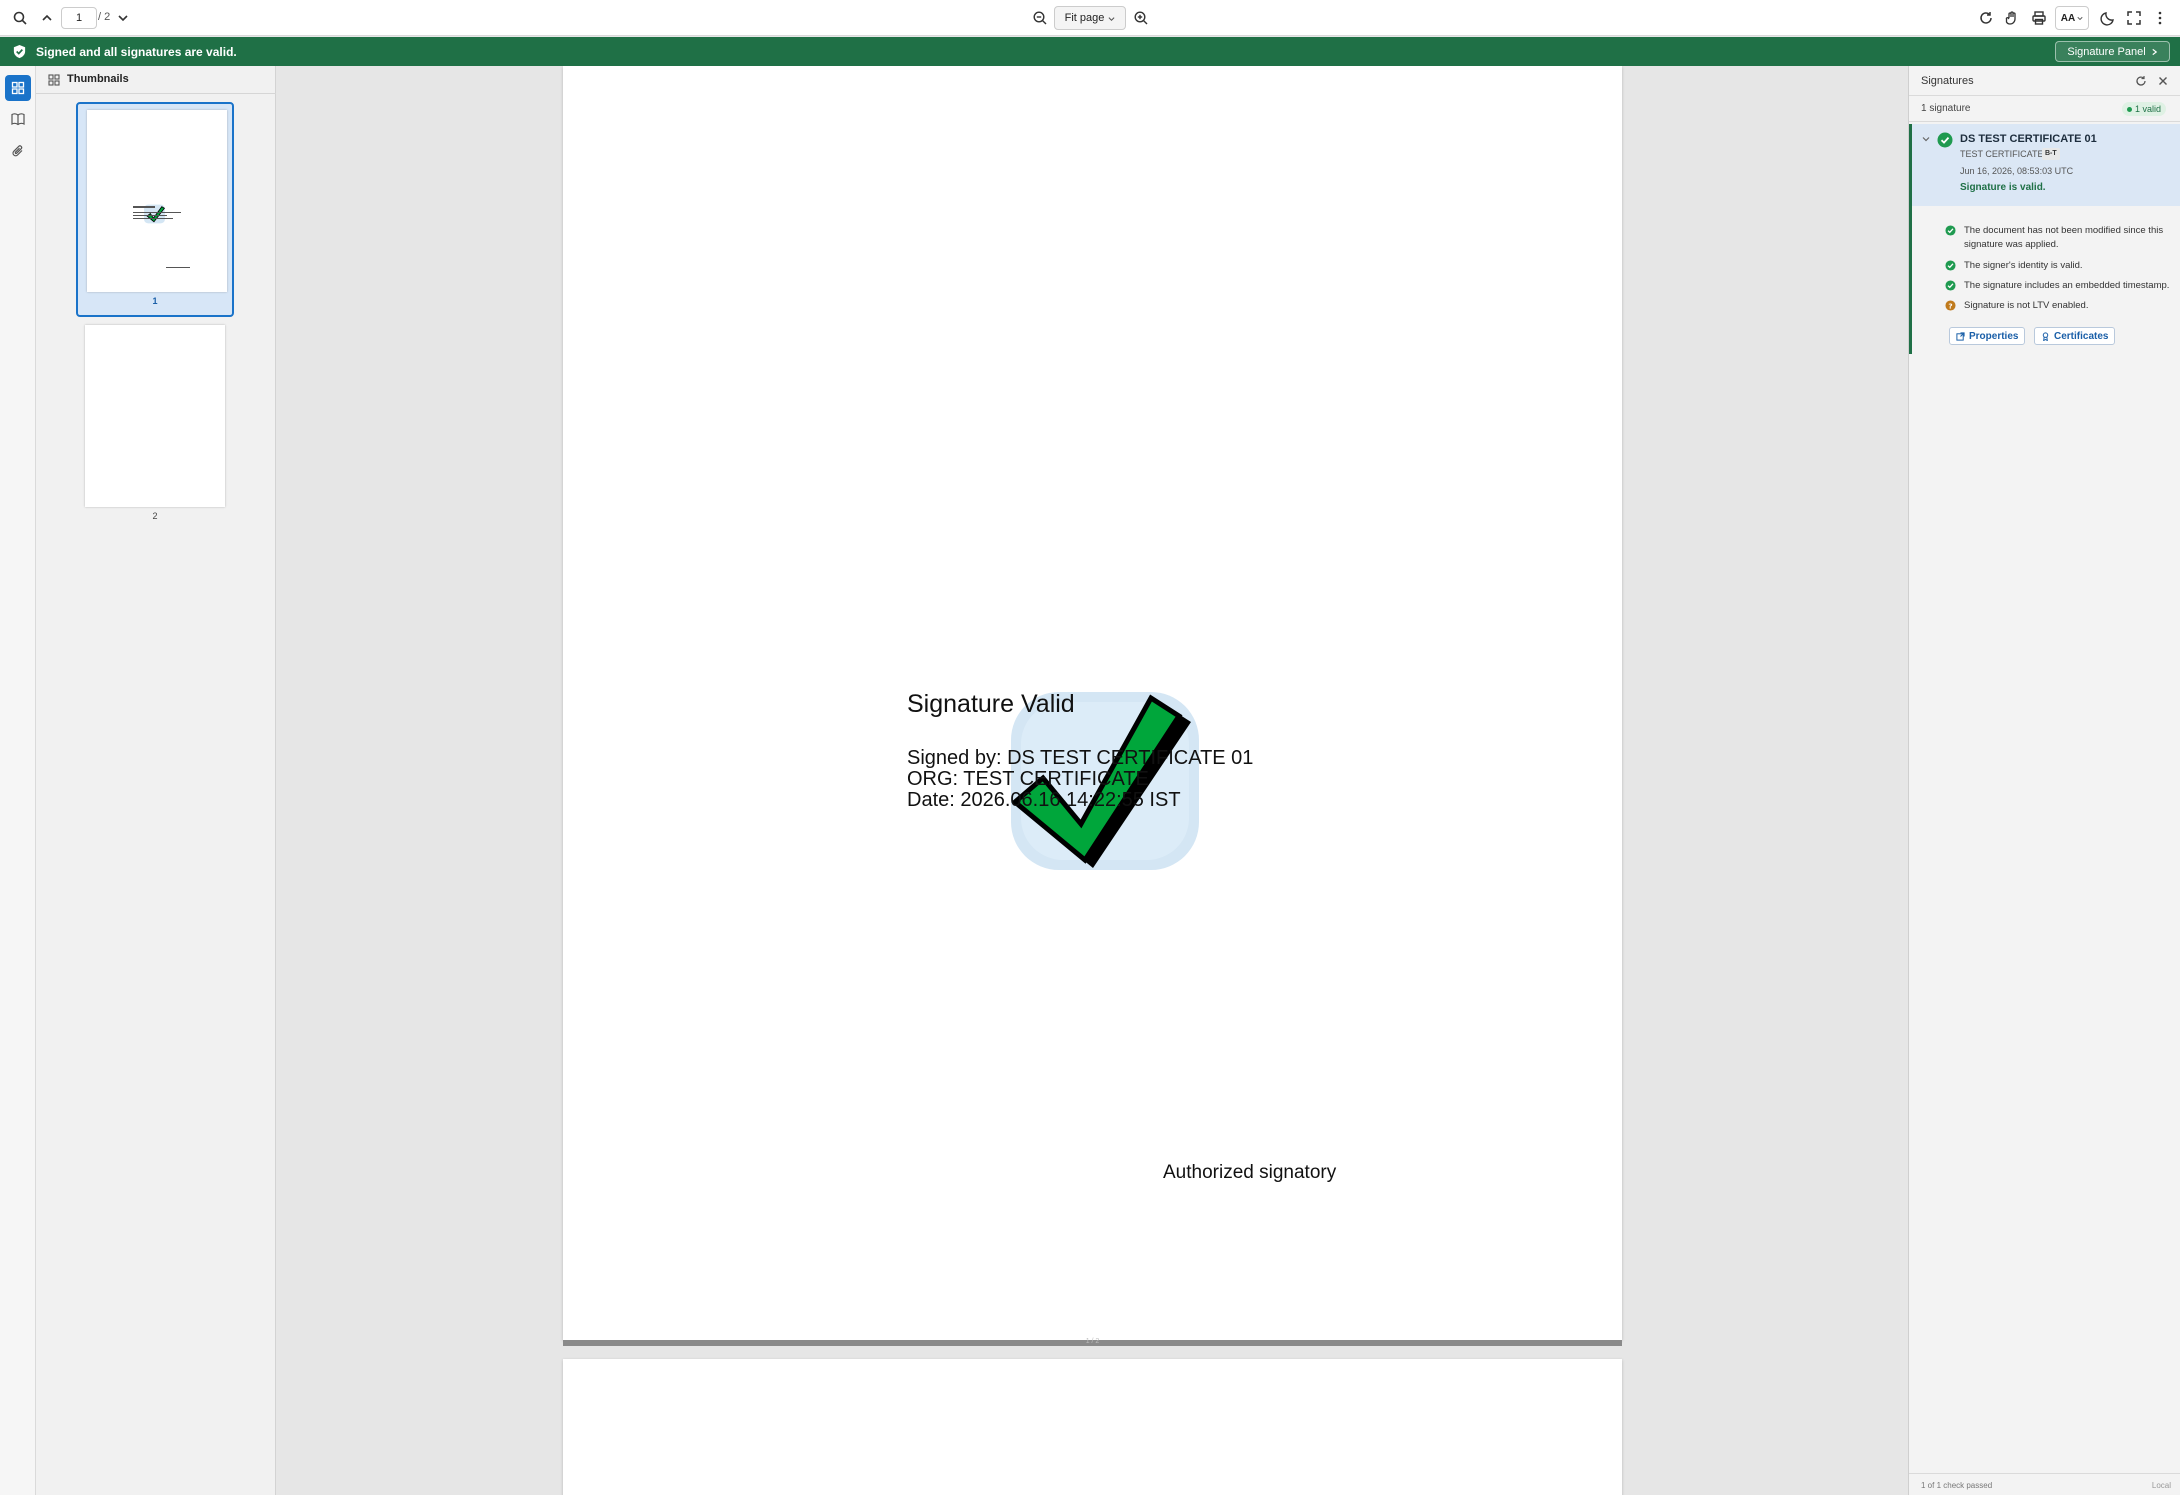  What do you see at coordinates (2002, 154) in the screenshot?
I see `signer-org: TEST CERTIFICATE` at bounding box center [2002, 154].